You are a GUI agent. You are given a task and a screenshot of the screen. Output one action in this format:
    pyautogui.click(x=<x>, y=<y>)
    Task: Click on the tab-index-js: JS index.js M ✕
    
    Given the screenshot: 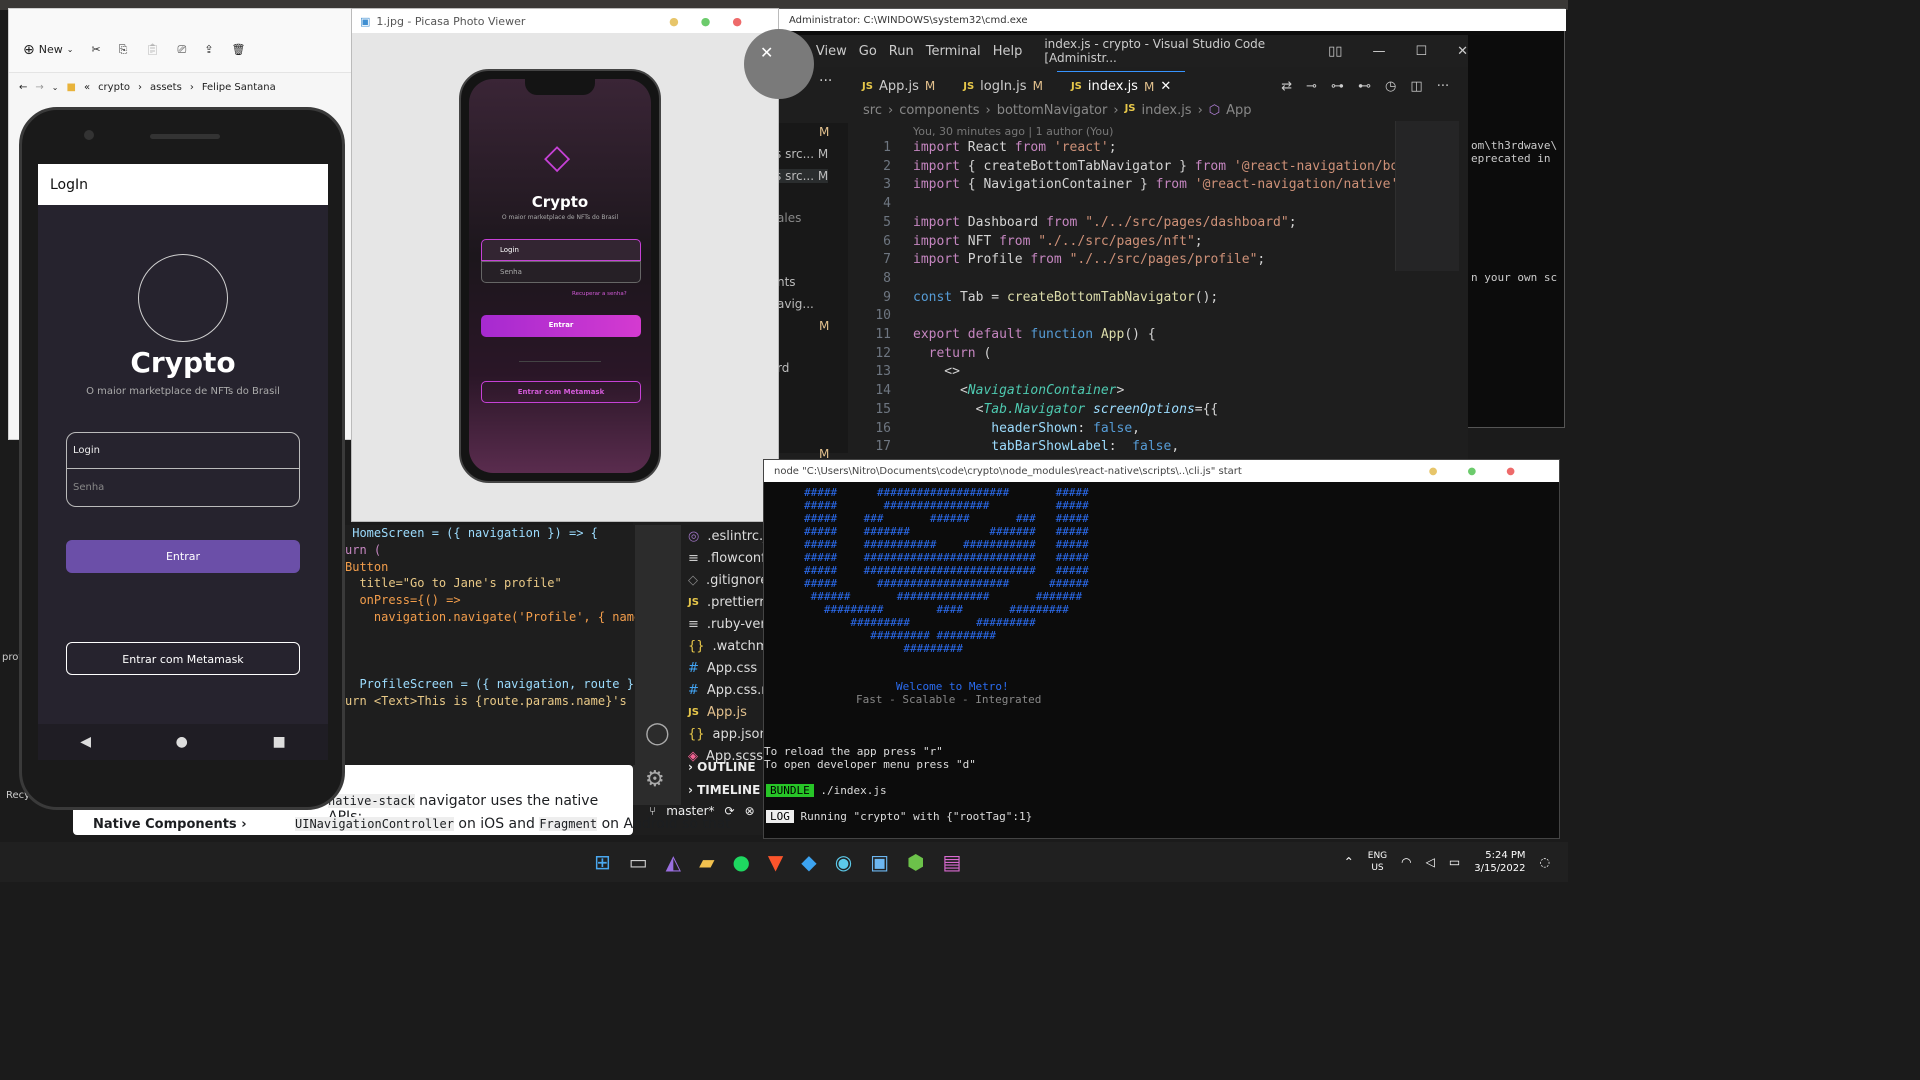 What is the action you would take?
    pyautogui.click(x=1121, y=86)
    